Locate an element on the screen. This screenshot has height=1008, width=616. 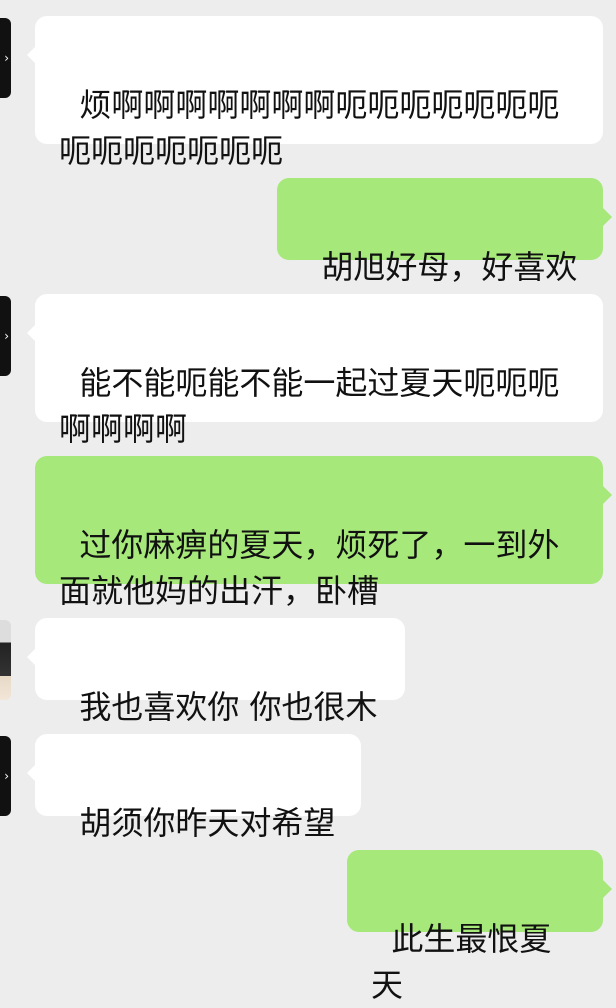
message-text: 烦啊啊啊啊啊啊啊呃呃呃呃呃呃呃呃呃呃呃呃呃呃 is located at coordinates (309, 128).